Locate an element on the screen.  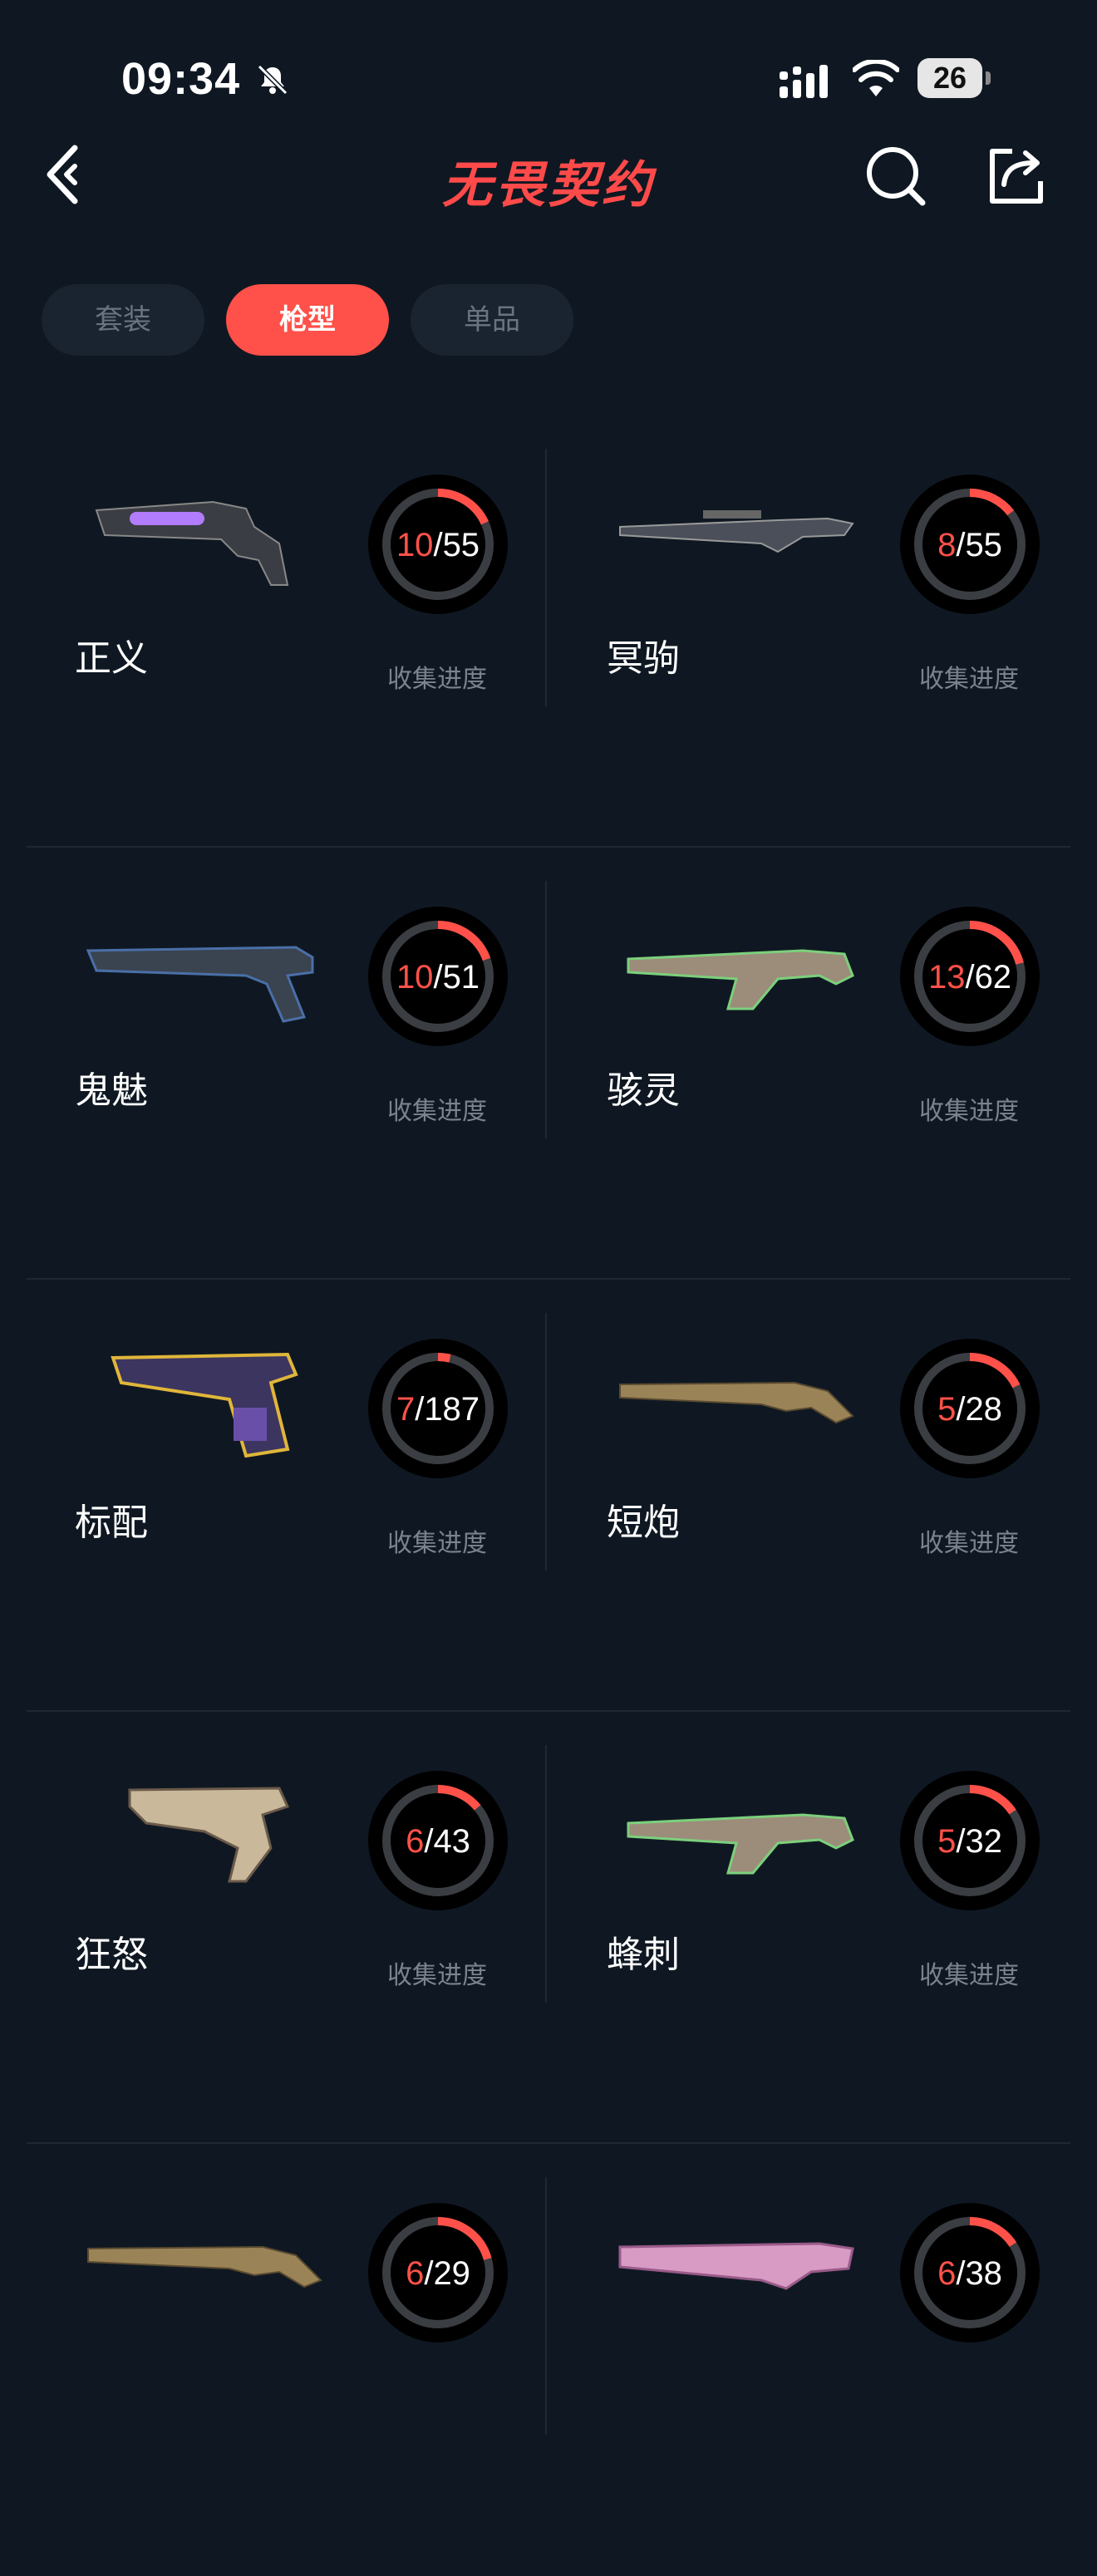
total-count: 51 is located at coordinates (462, 977).